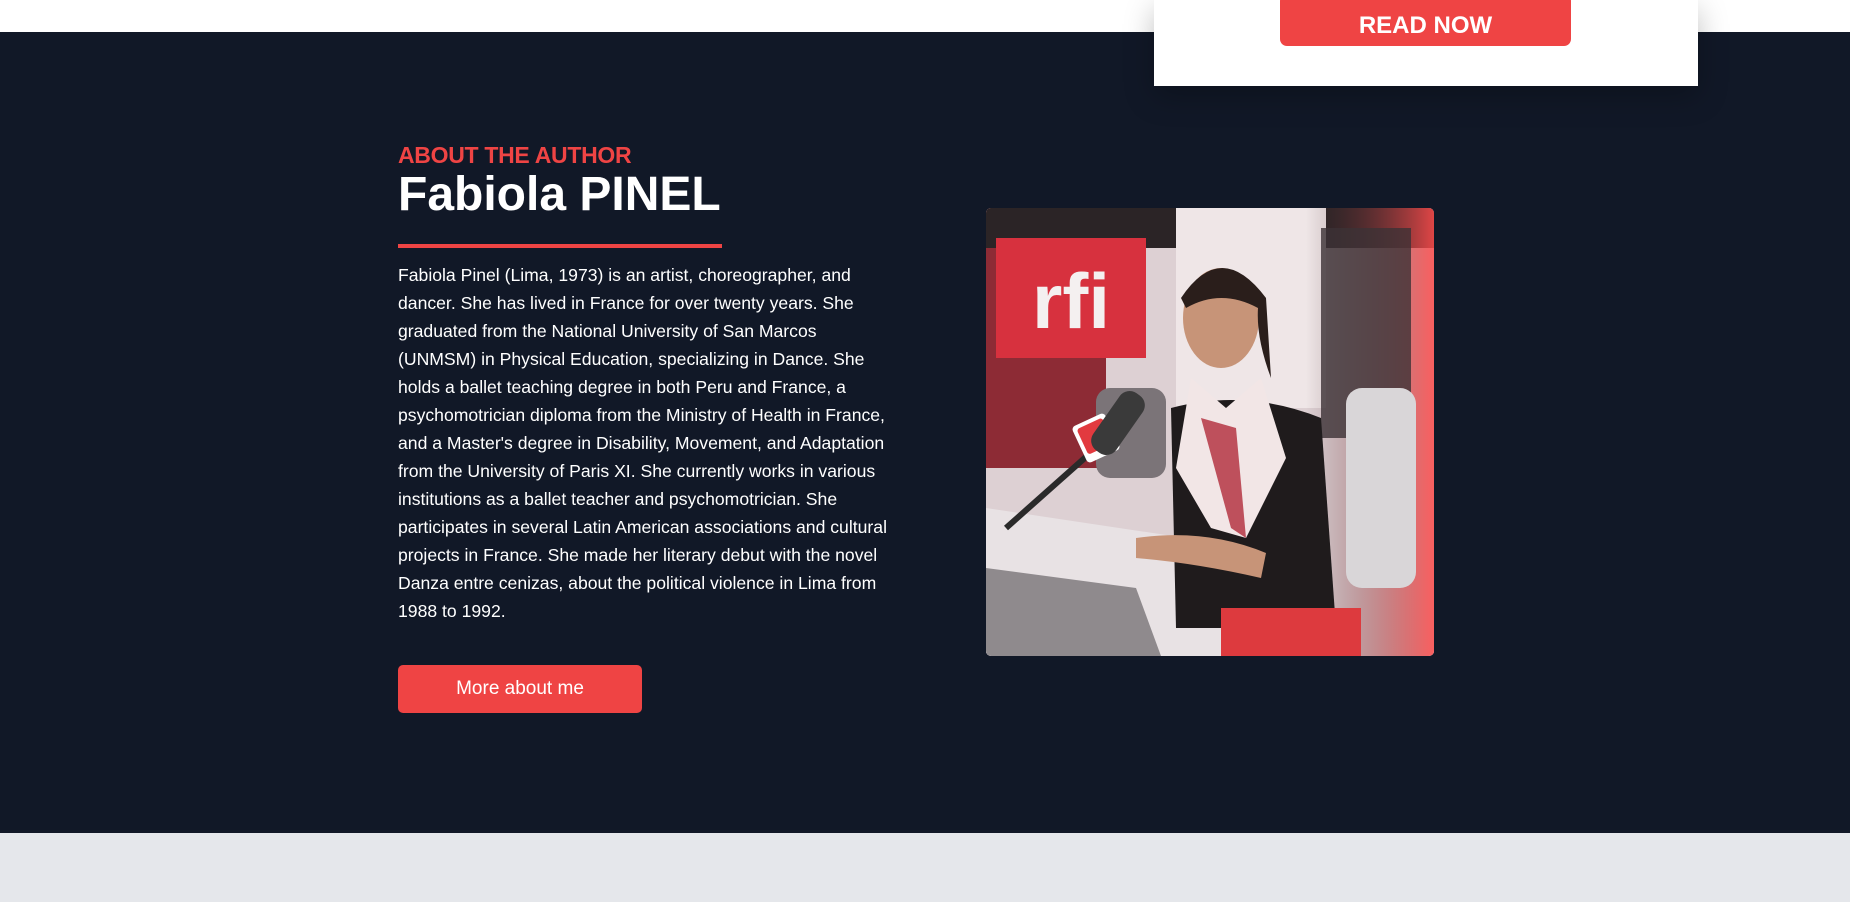 This screenshot has height=902, width=1850. Describe the element at coordinates (560, 246) in the screenshot. I see `title-underline` at that location.